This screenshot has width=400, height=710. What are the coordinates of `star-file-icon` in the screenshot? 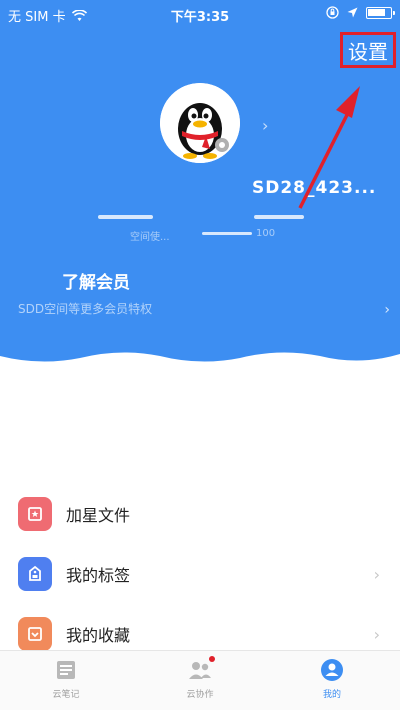 It's located at (35, 514).